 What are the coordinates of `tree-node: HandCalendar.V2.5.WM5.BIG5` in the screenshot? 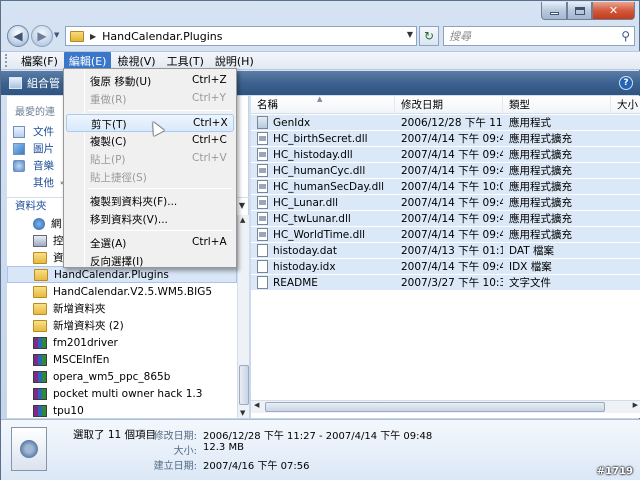 It's located at (122, 291).